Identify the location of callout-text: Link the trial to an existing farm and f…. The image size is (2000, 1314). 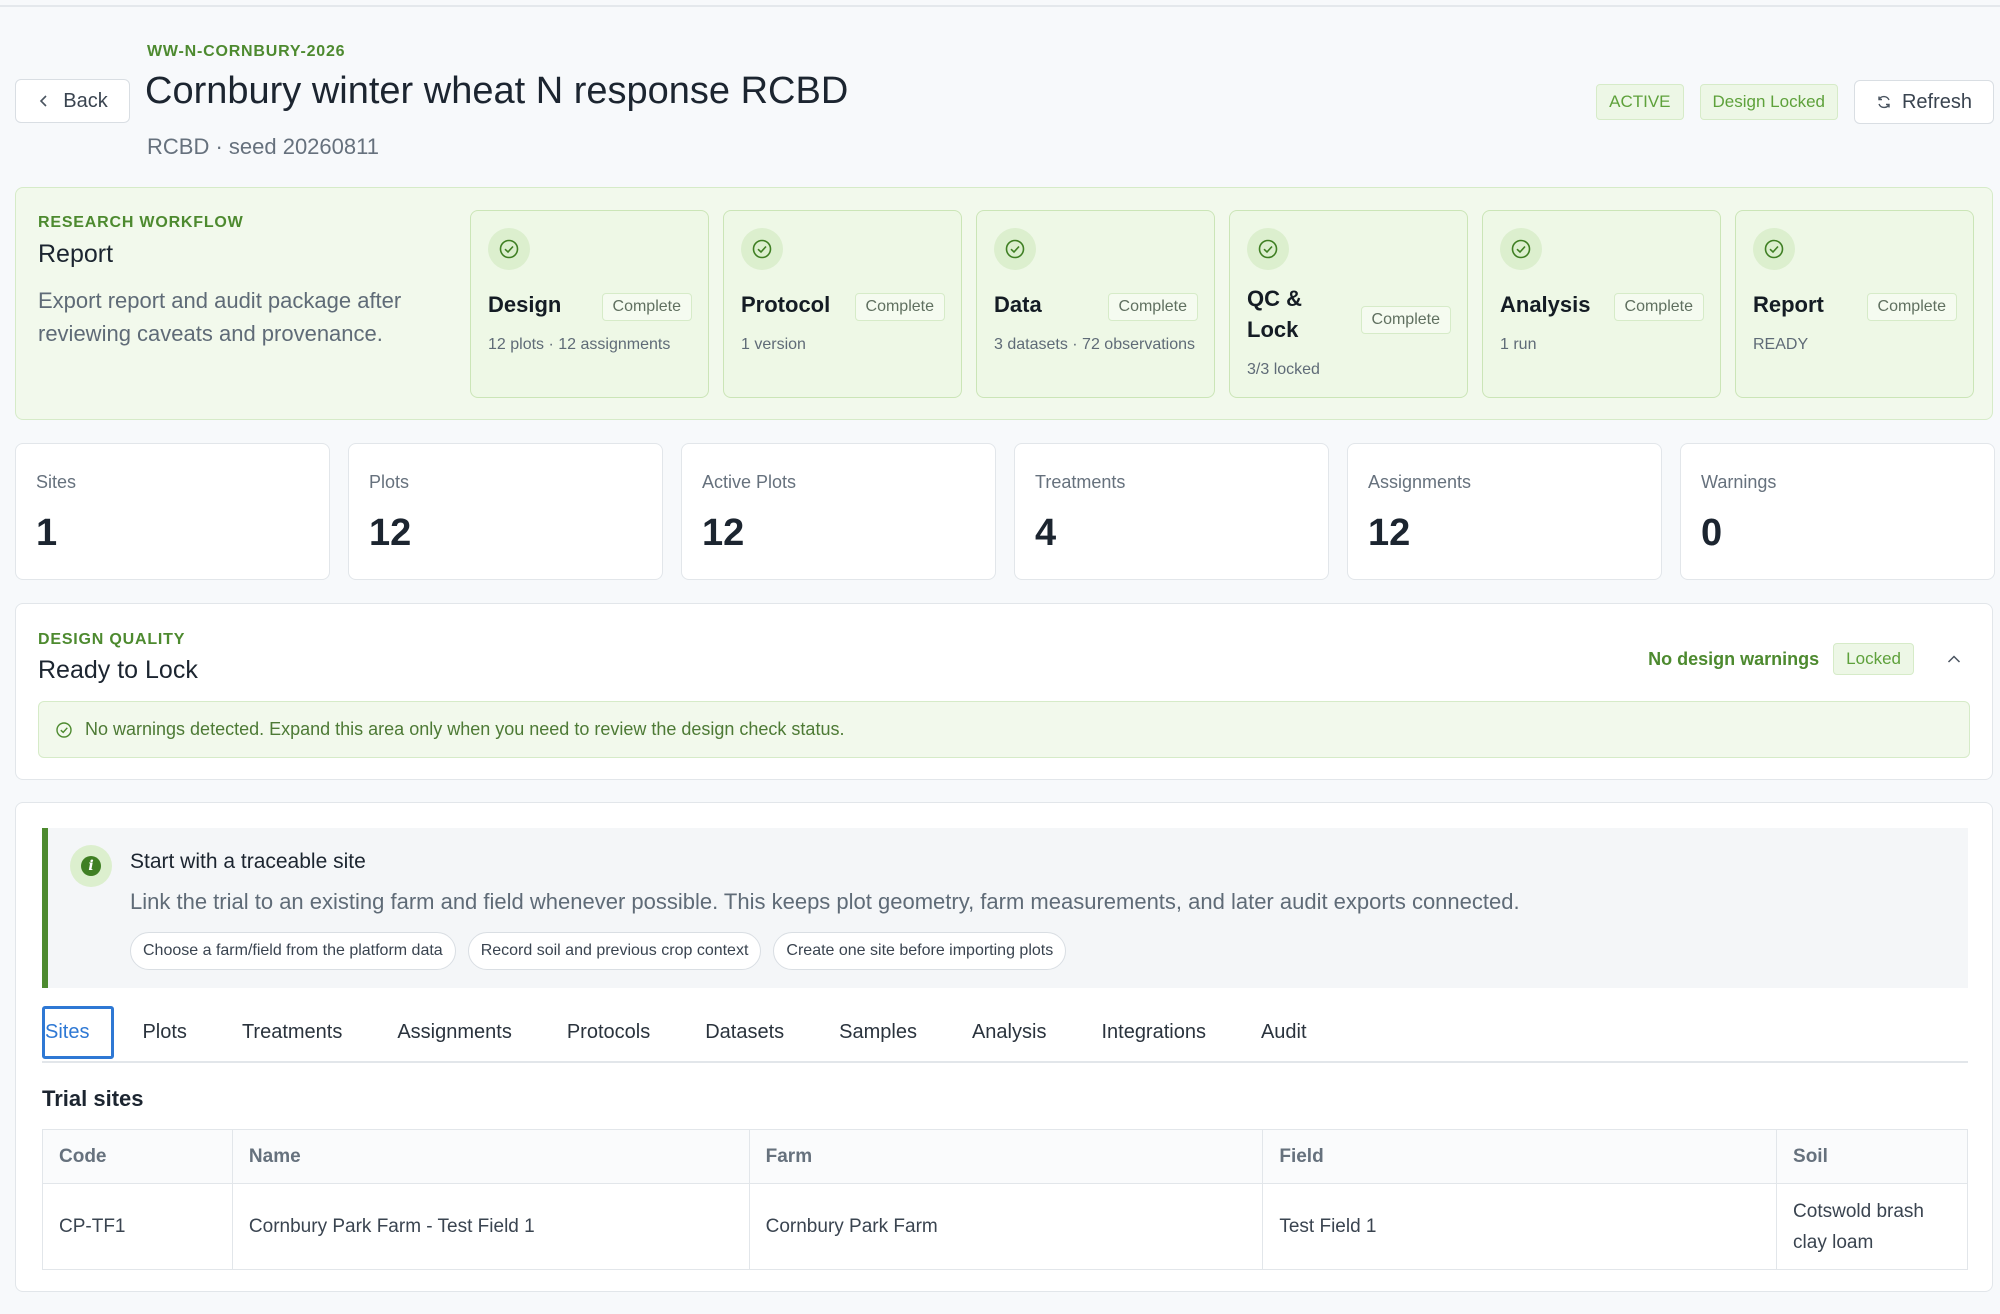
(825, 901).